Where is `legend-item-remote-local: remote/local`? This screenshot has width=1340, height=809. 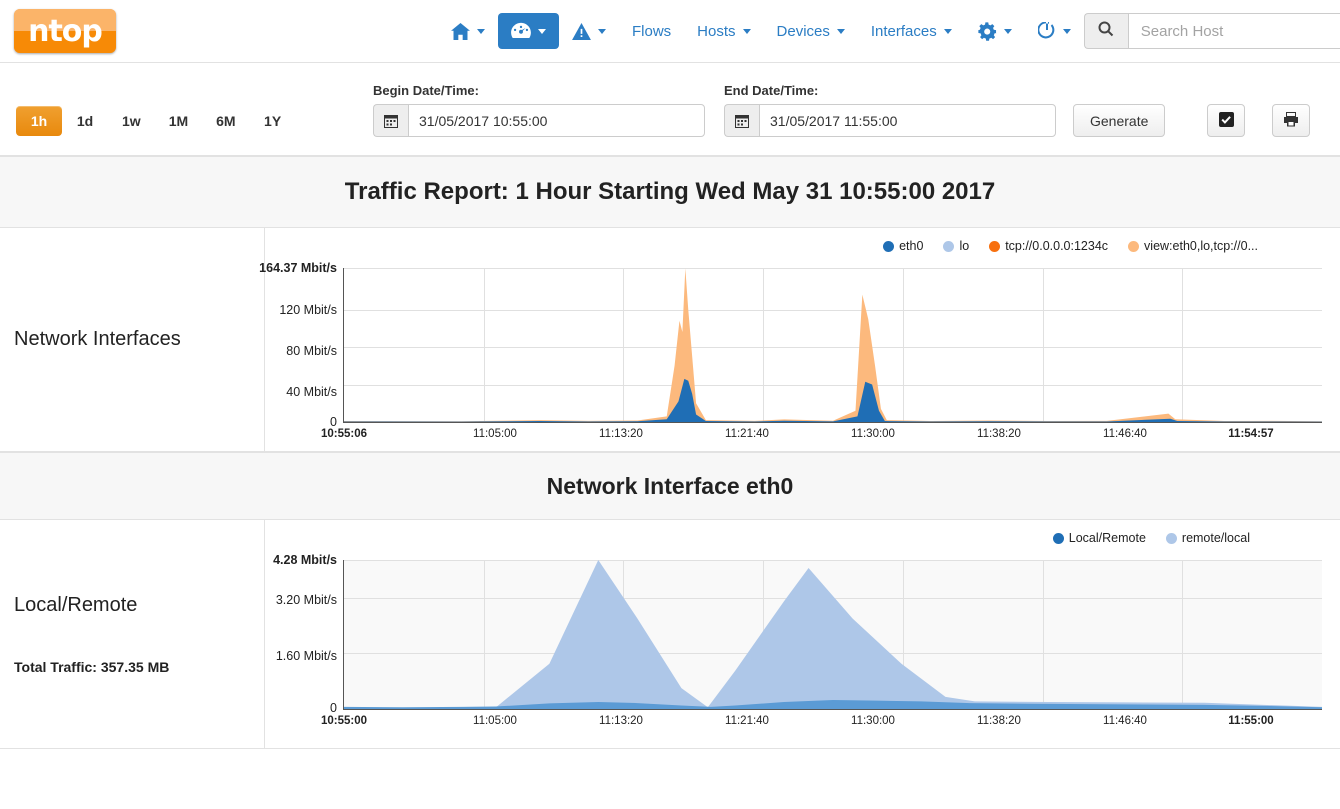
legend-item-remote-local: remote/local is located at coordinates (1207, 538).